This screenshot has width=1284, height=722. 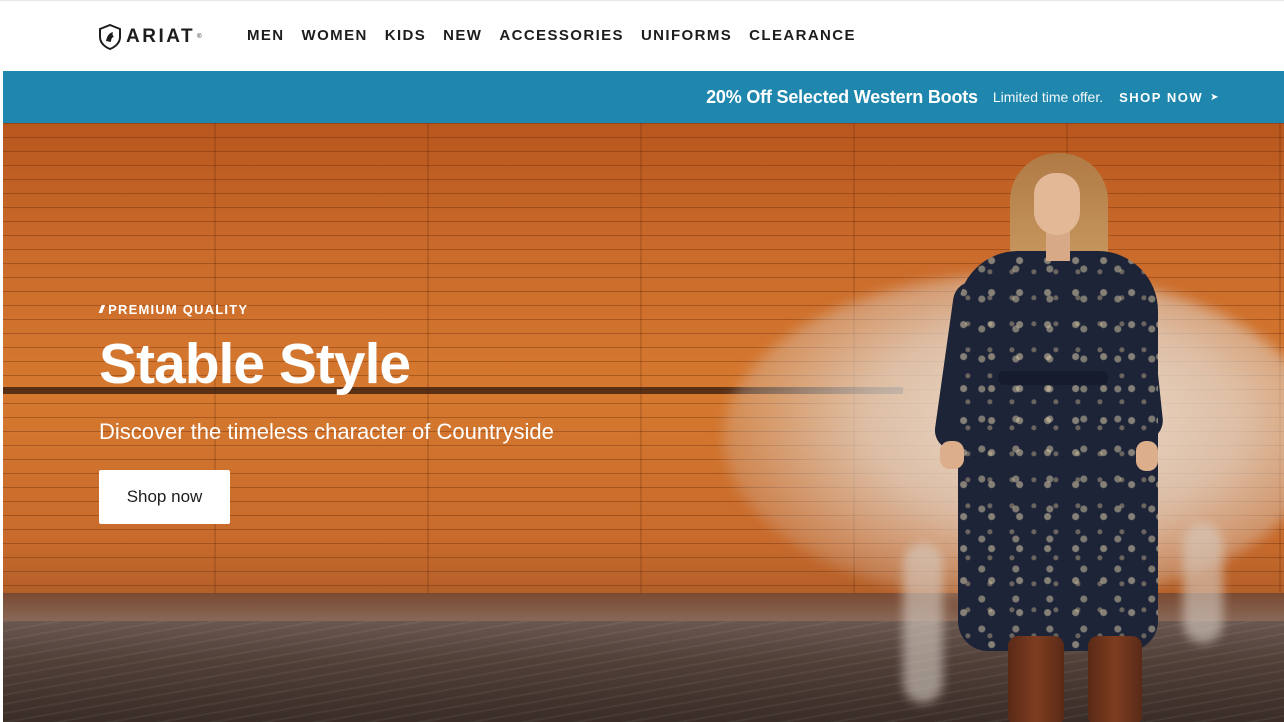 What do you see at coordinates (1058, 451) in the screenshot?
I see `model-dress` at bounding box center [1058, 451].